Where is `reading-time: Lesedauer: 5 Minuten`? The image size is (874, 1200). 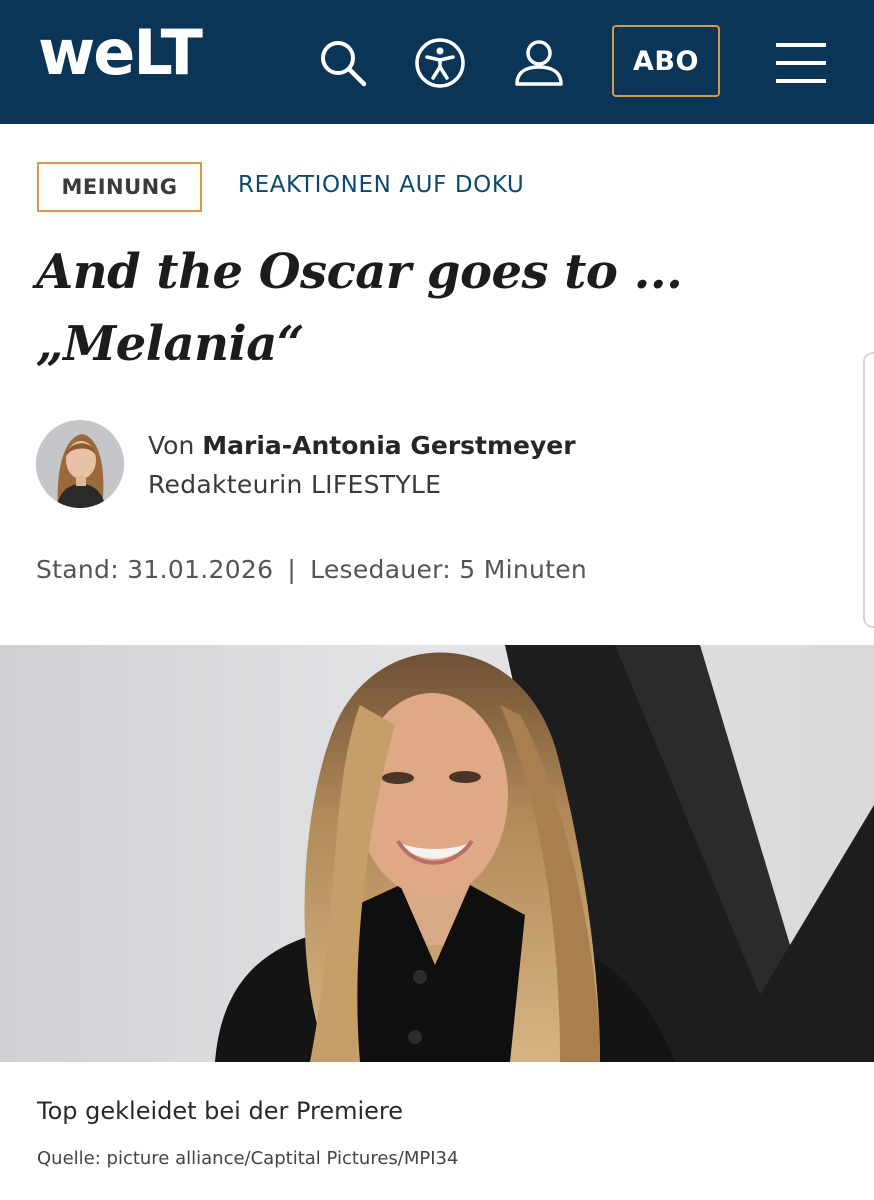 reading-time: Lesedauer: 5 Minuten is located at coordinates (449, 569).